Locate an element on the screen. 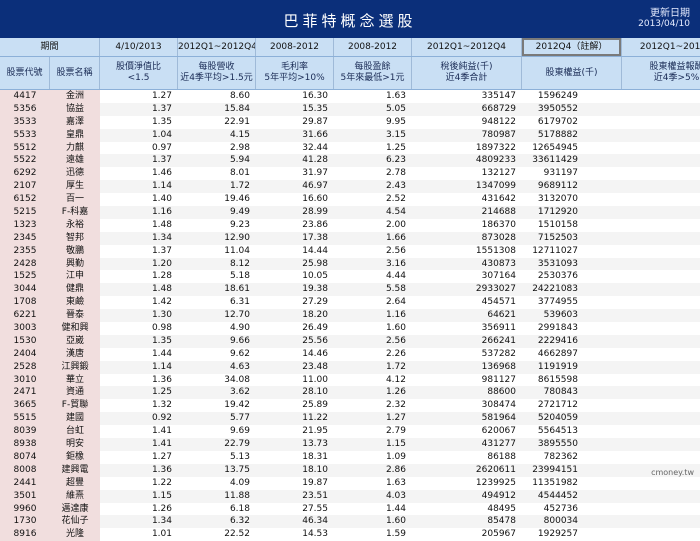 The height and width of the screenshot is (541, 700). period-header-cell: 2008-2012 is located at coordinates (295, 47).